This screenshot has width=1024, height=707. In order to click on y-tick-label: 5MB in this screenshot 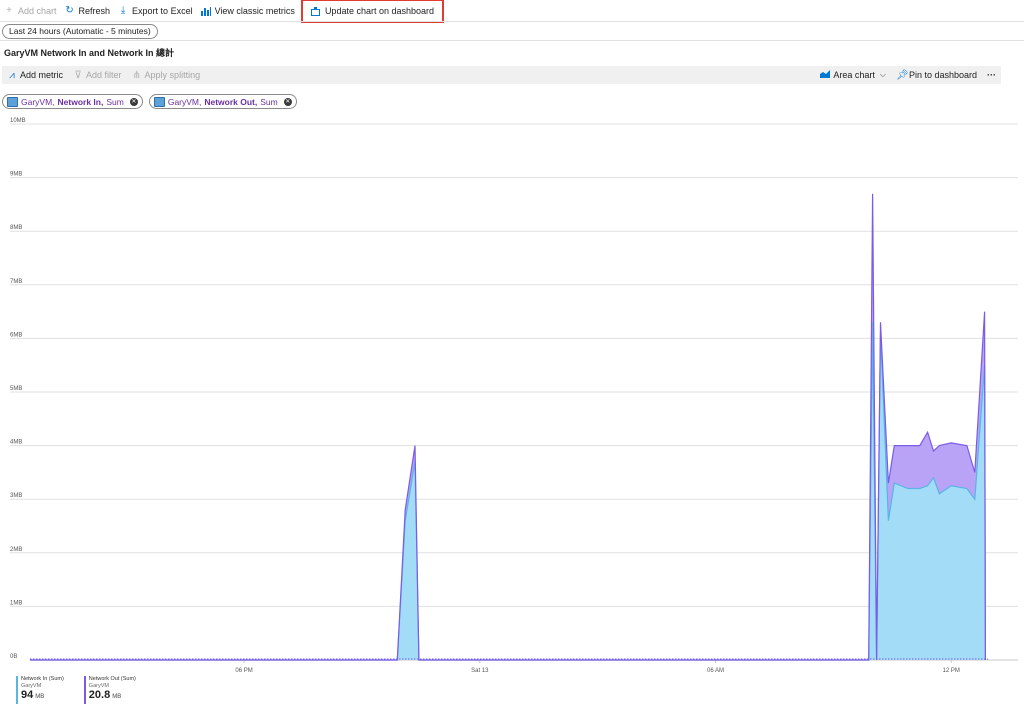, I will do `click(16, 389)`.